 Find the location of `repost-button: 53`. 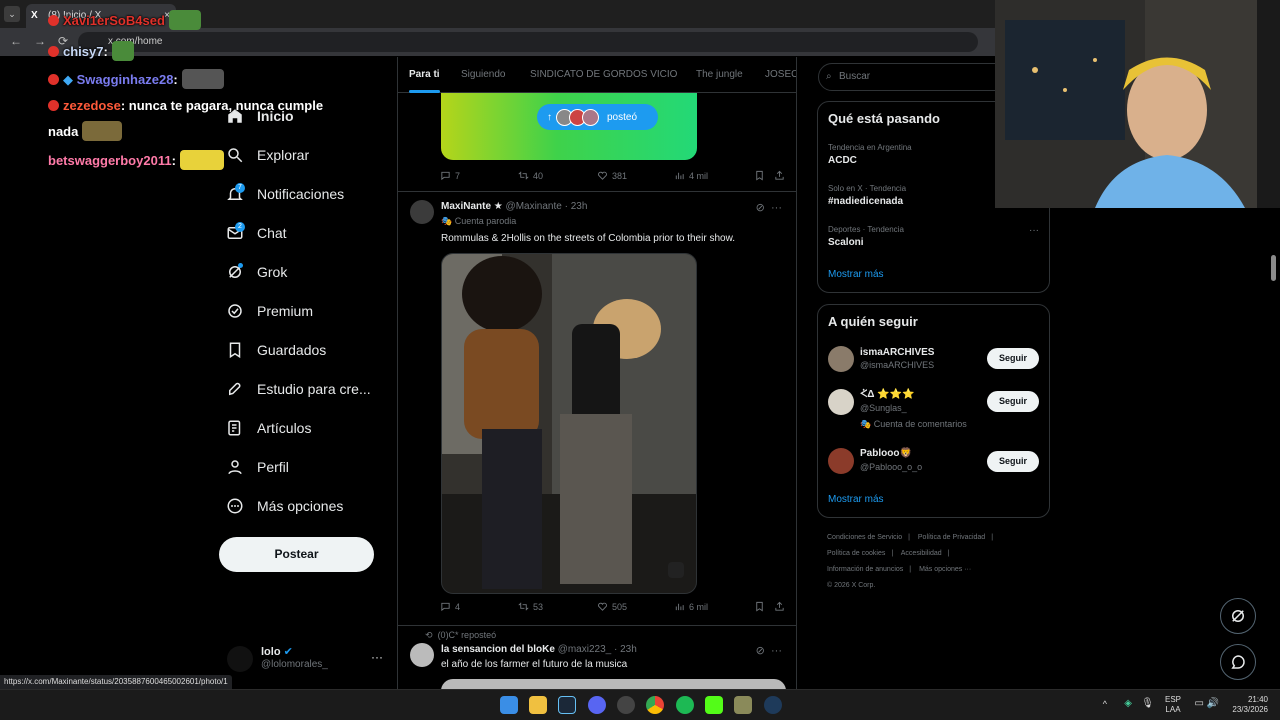

repost-button: 53 is located at coordinates (530, 606).